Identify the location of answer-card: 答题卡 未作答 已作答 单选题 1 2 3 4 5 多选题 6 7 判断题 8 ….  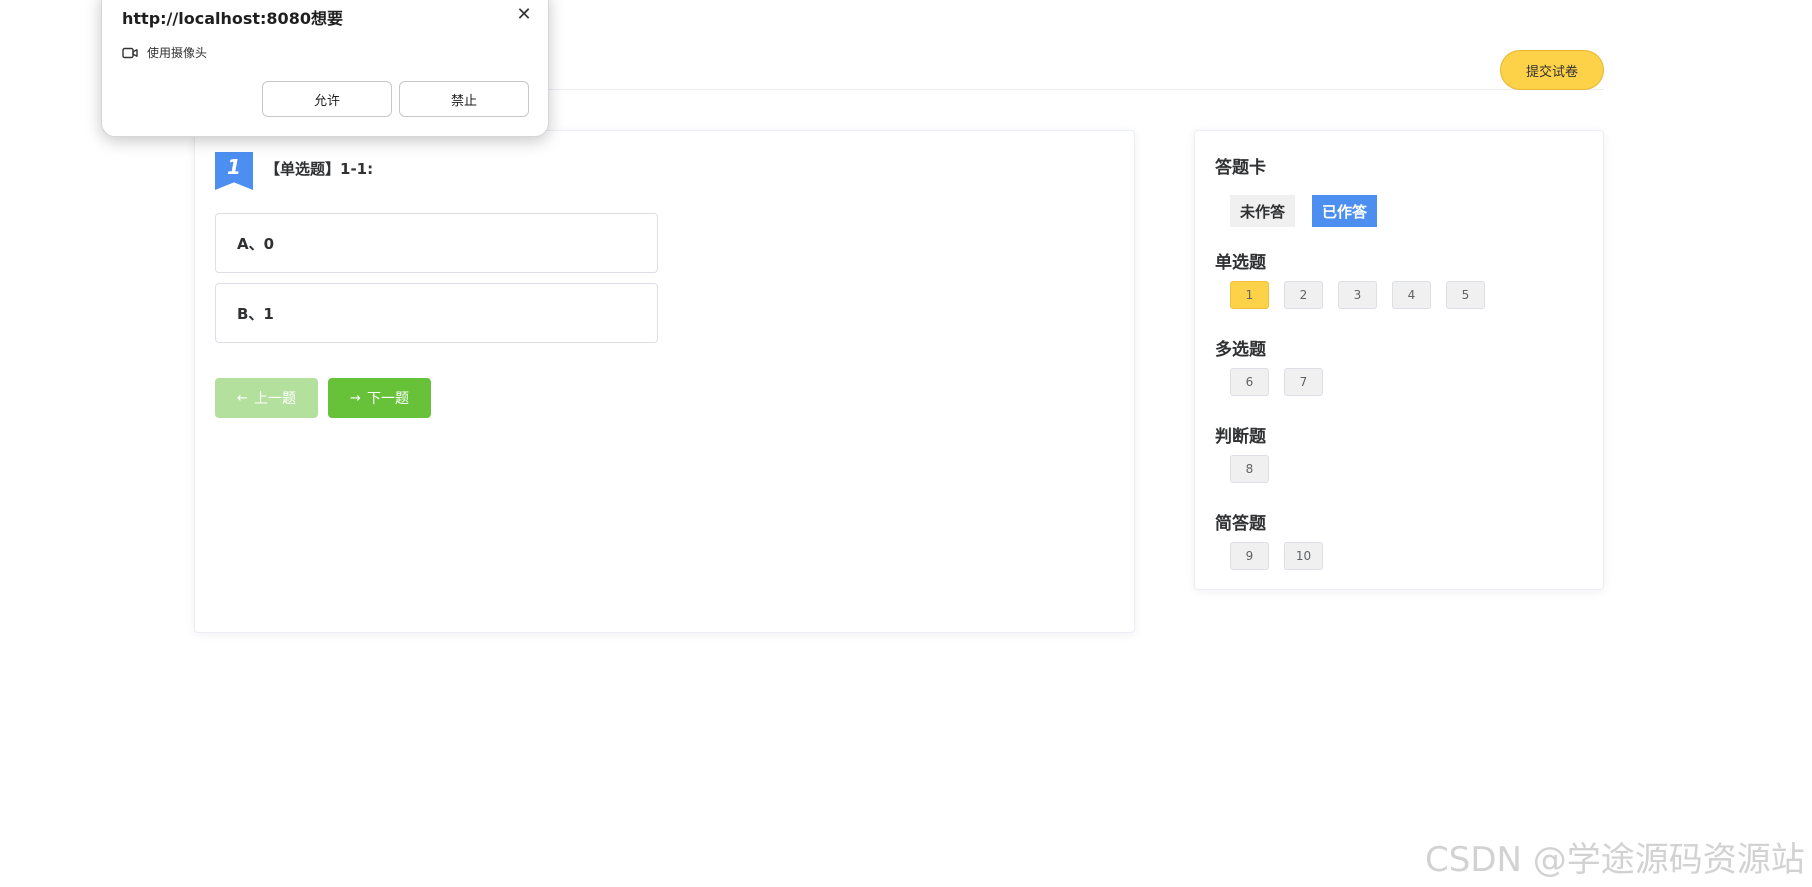
(1399, 360).